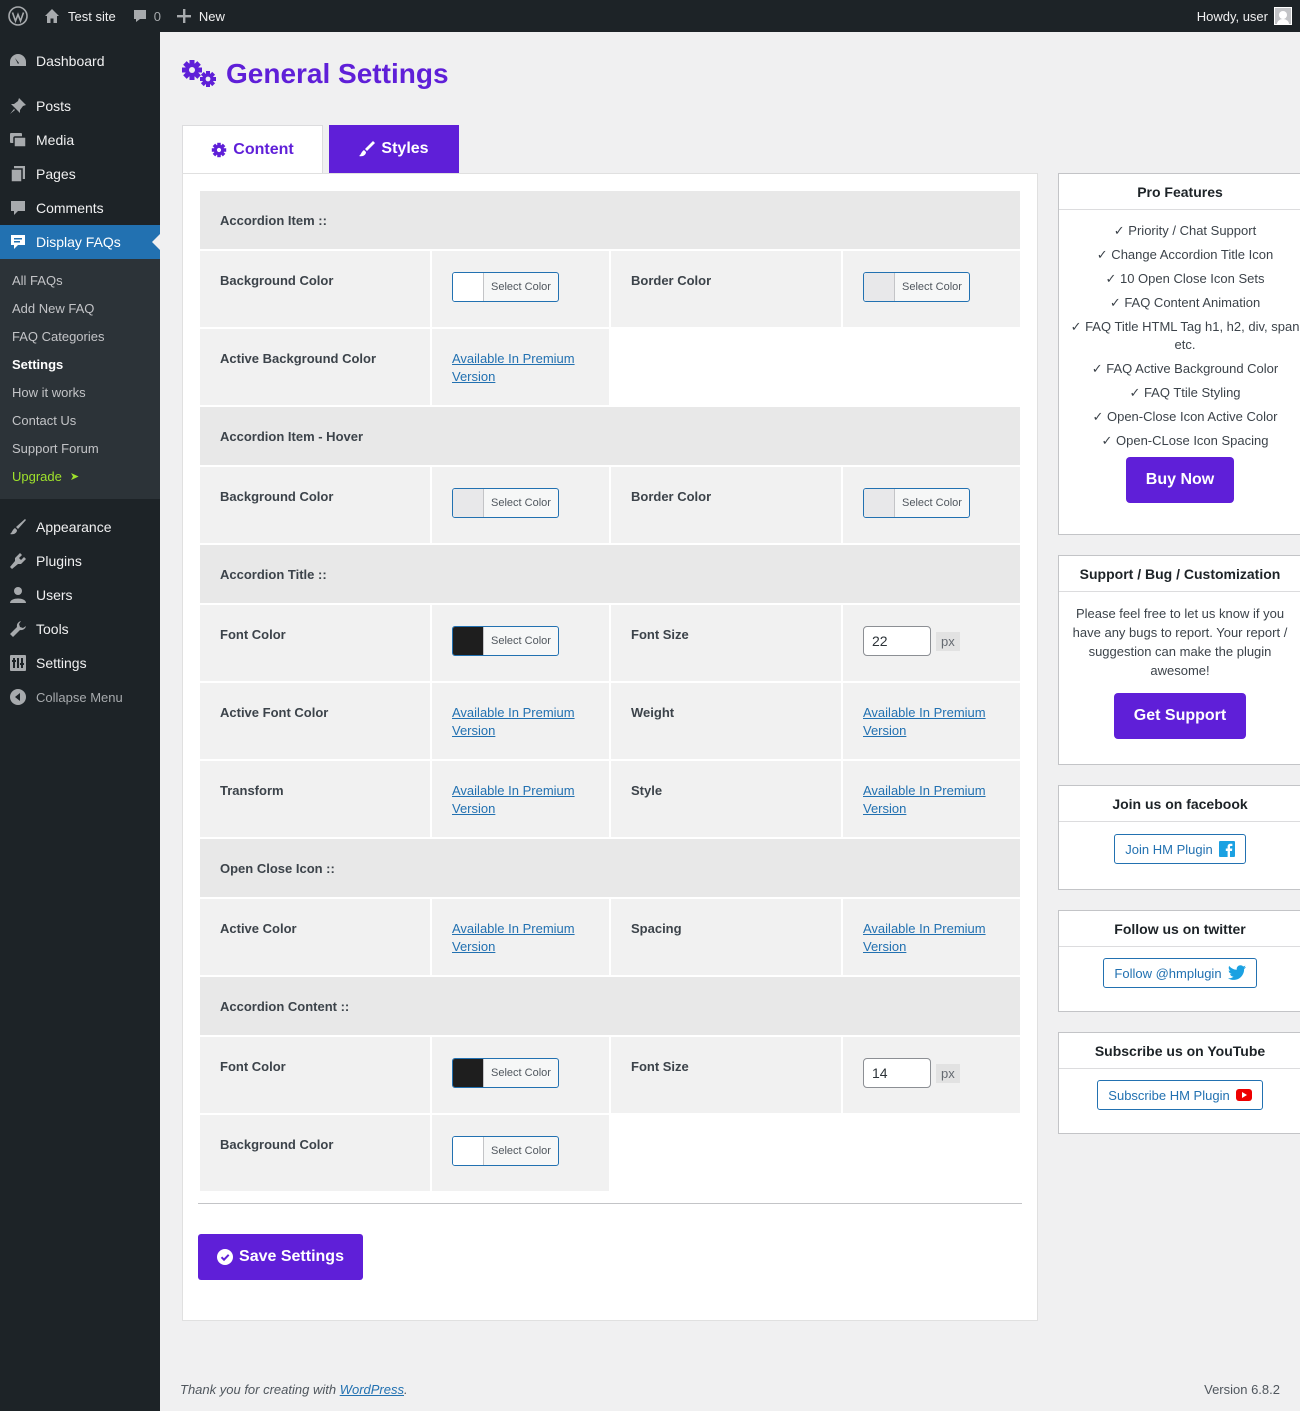 Image resolution: width=1300 pixels, height=1411 pixels. I want to click on content-font-color-picker: Select Color, so click(505, 1073).